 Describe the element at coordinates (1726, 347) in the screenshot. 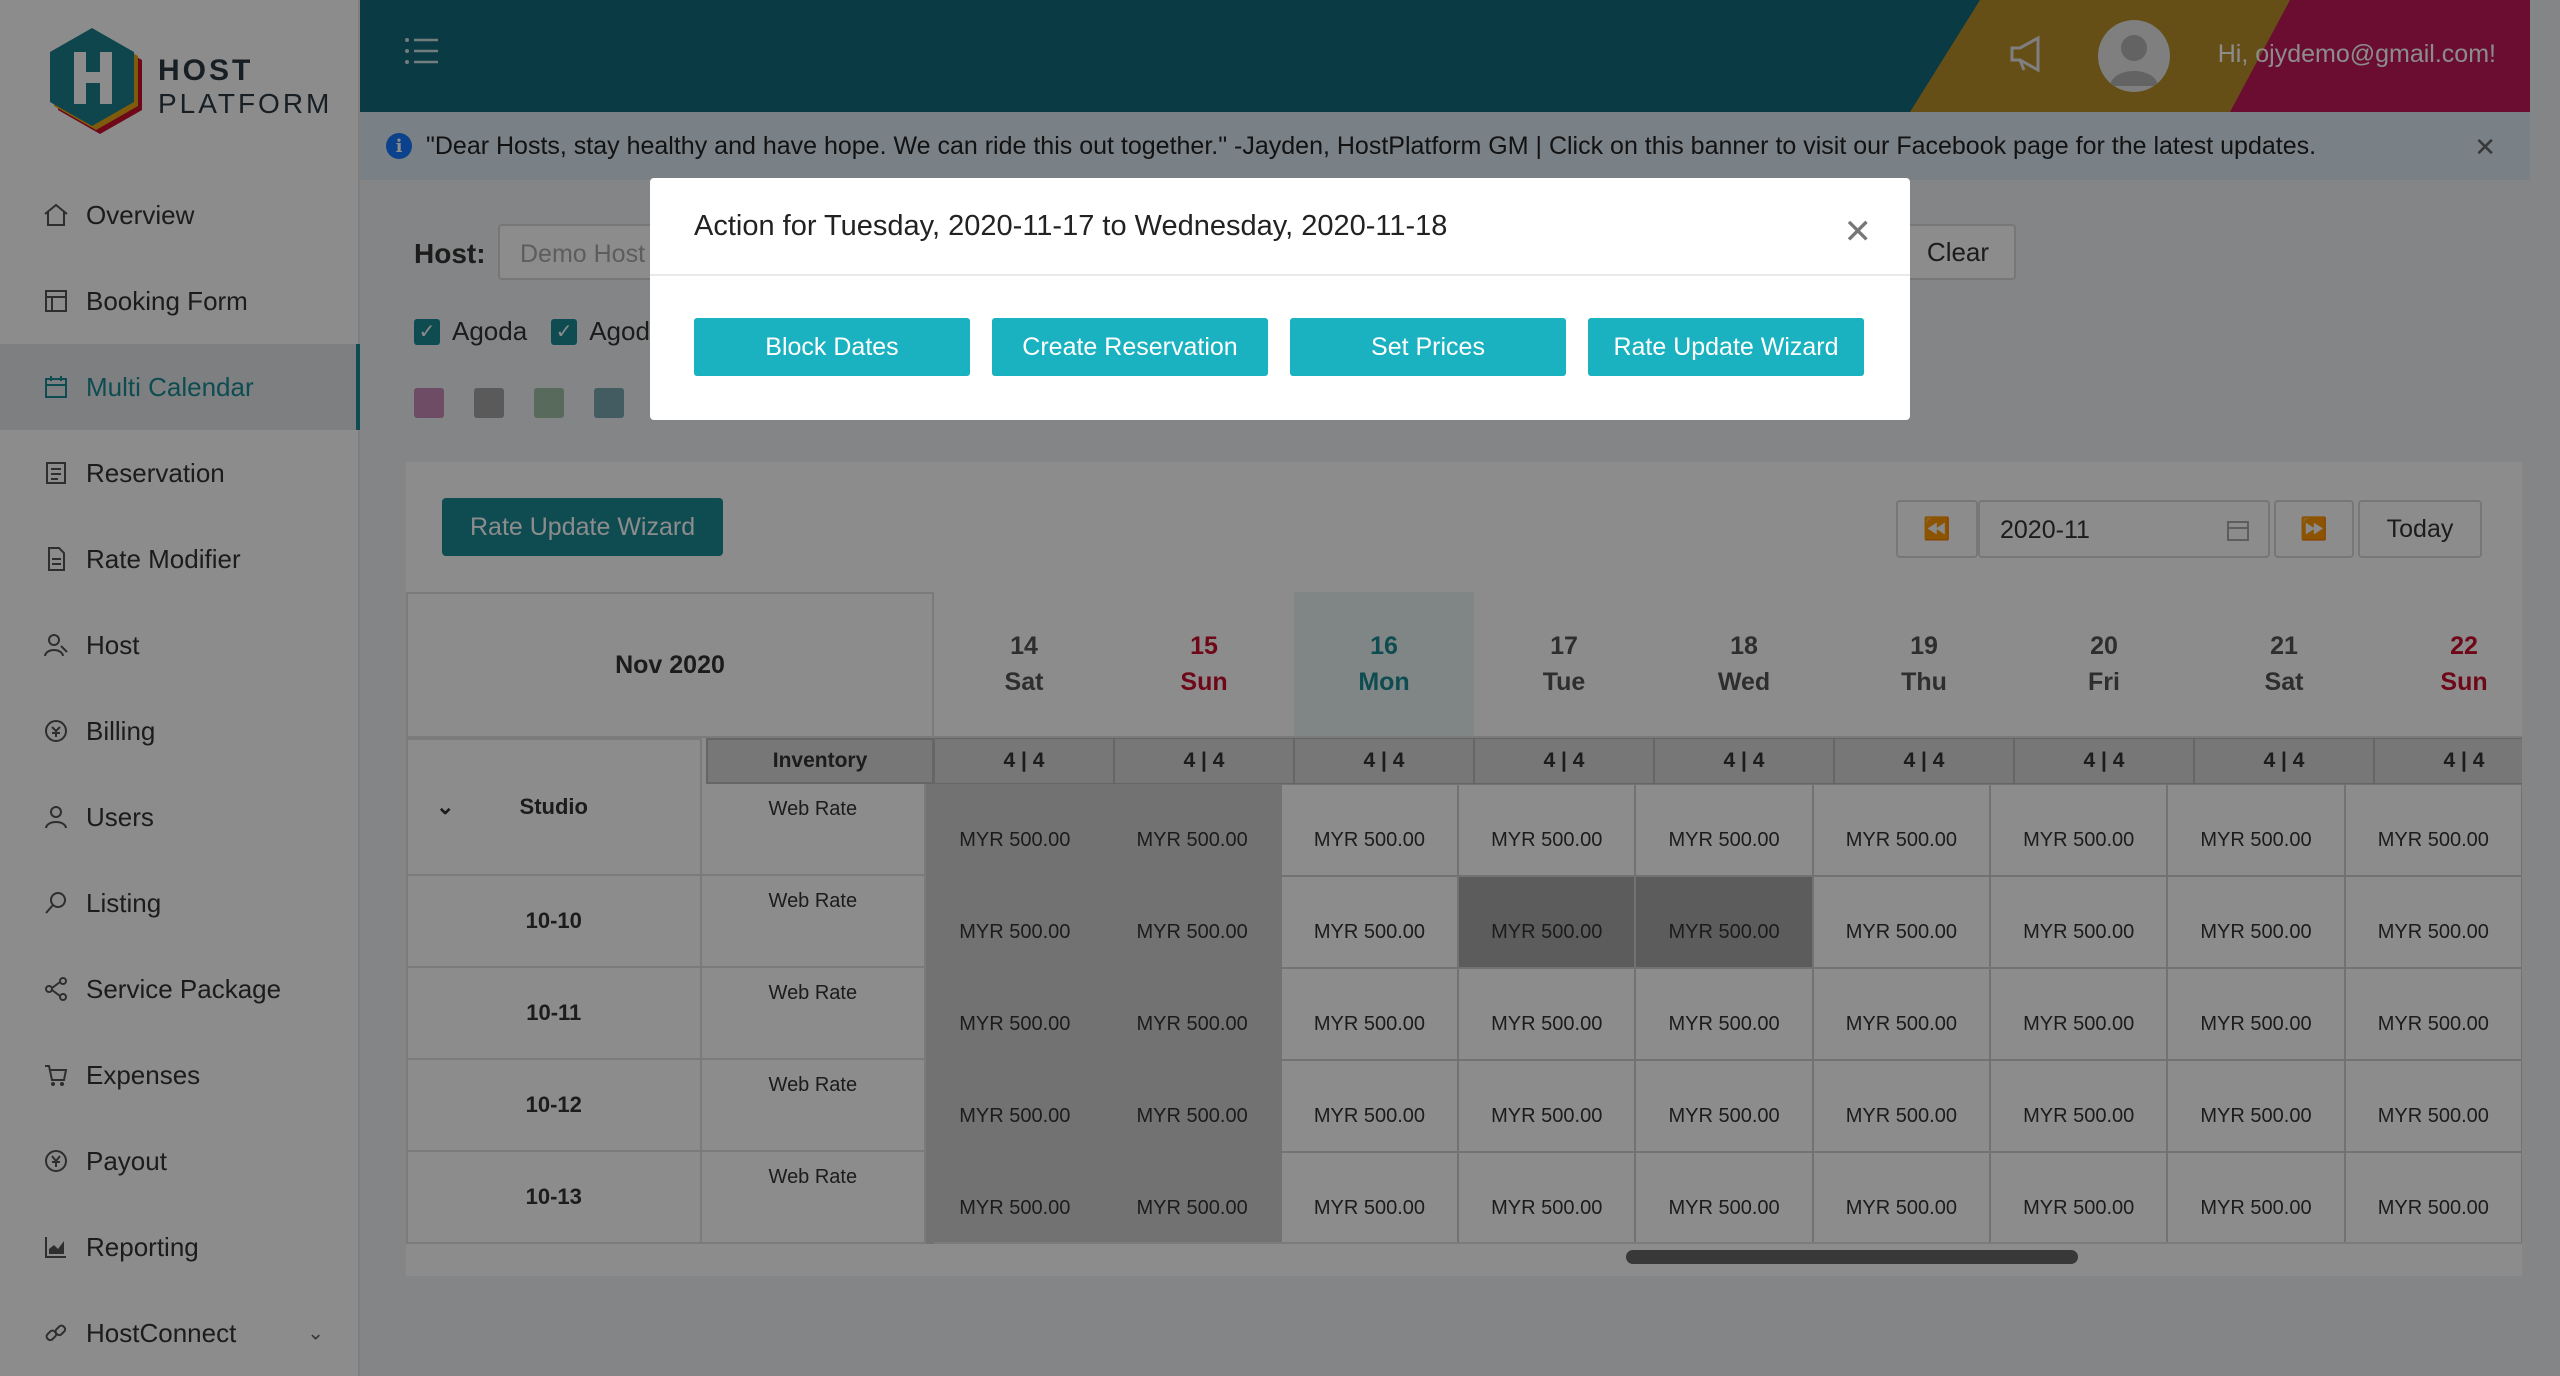

I see `rate-update-wizard-button: Rate Update Wizard` at that location.